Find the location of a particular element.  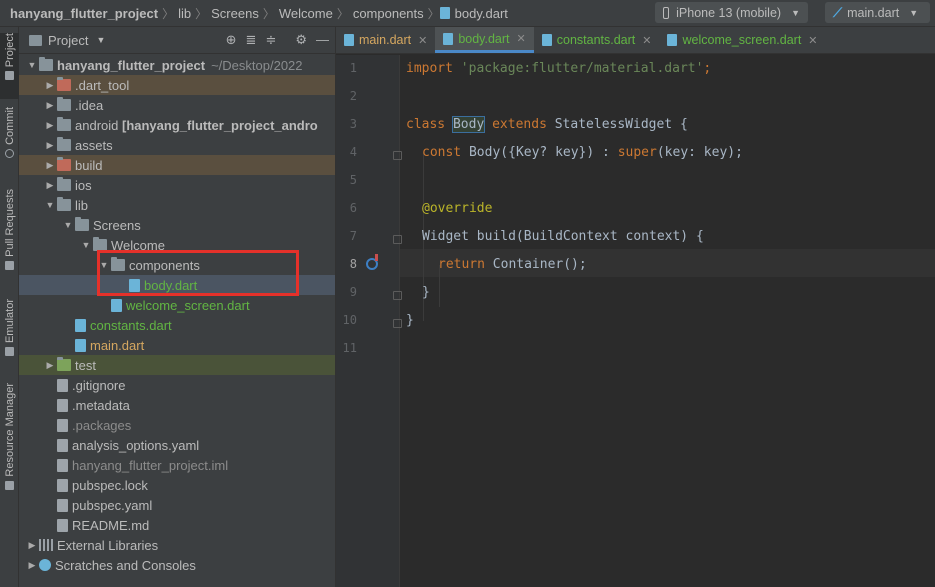

tool-tab-resource-manager: Resource Manager is located at coordinates (9, 442).